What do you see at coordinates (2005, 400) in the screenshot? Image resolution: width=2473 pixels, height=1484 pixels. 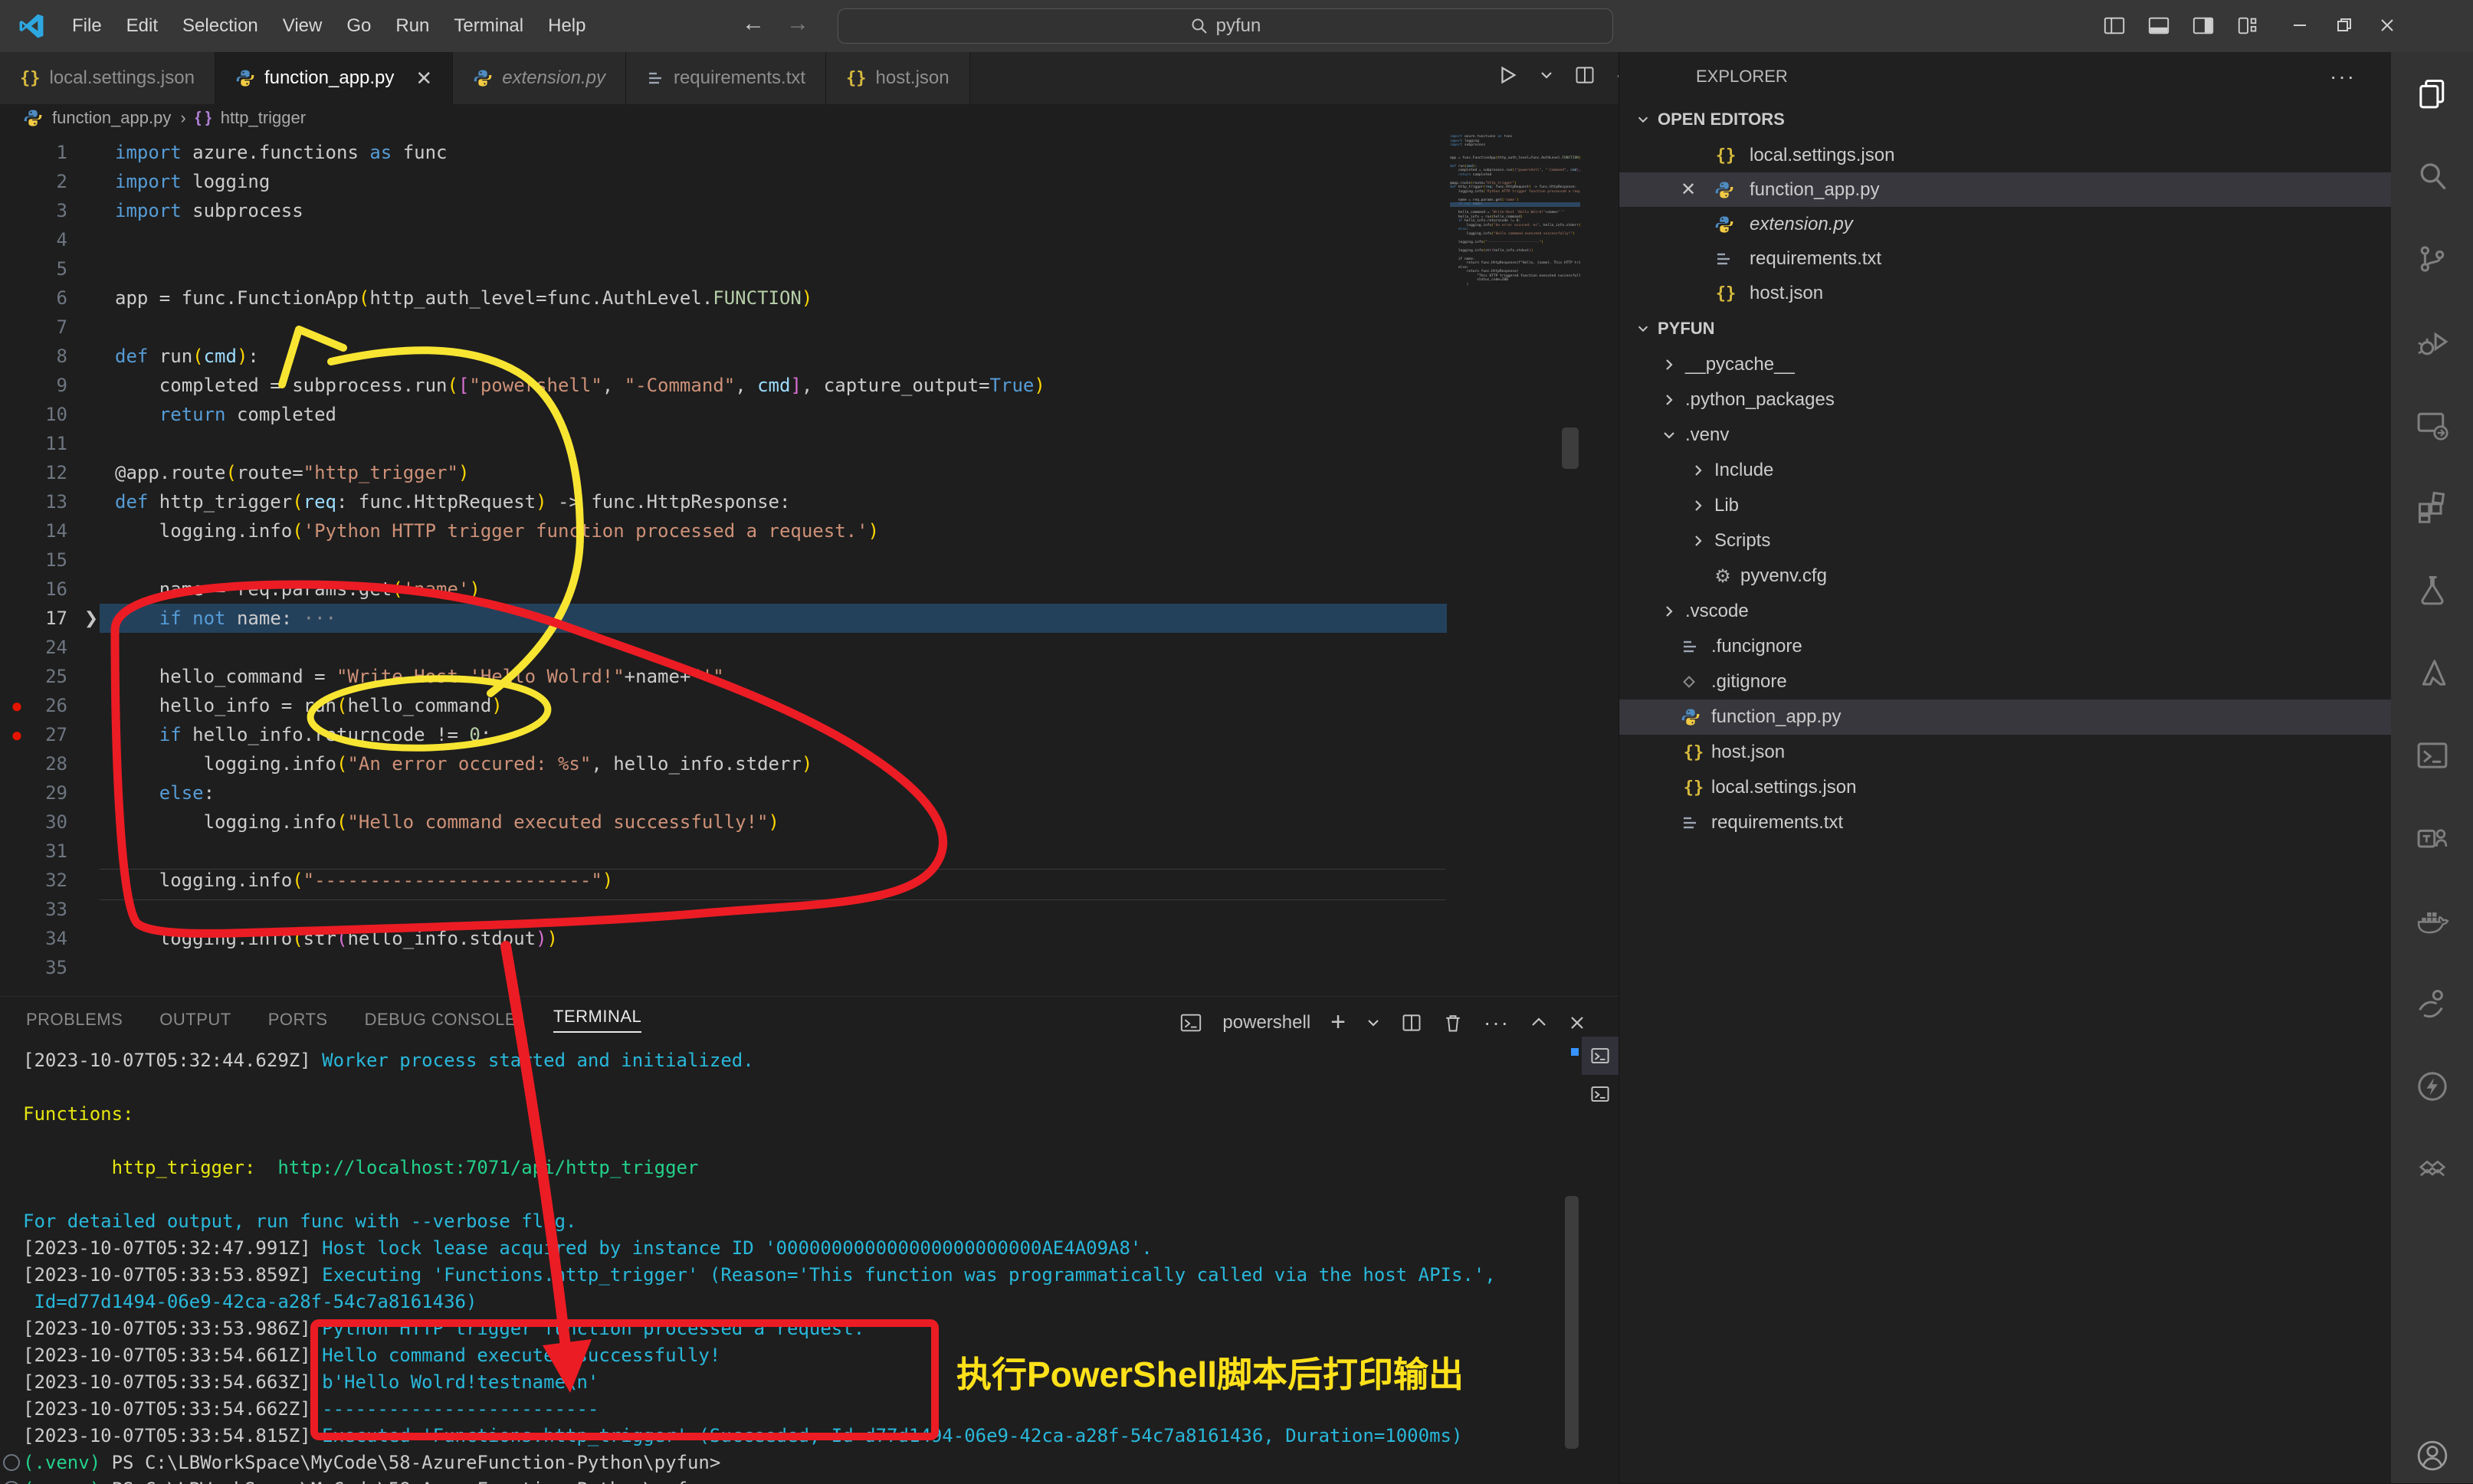 I see `tree-item-.python_packages: .python_packages` at bounding box center [2005, 400].